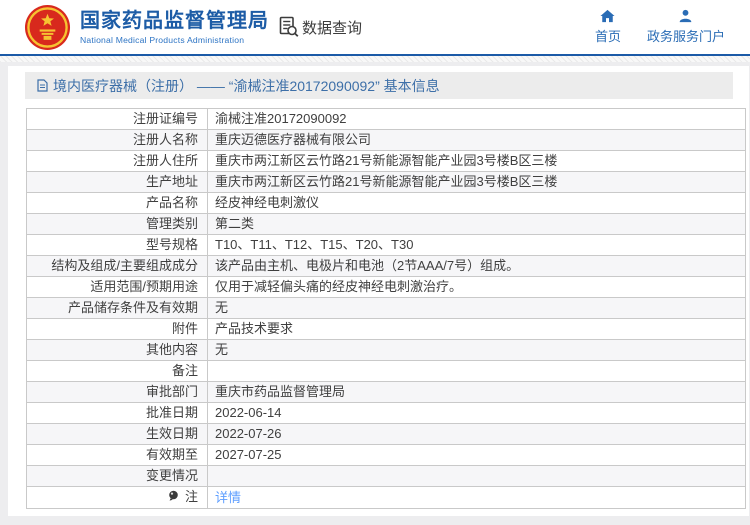 Image resolution: width=750 pixels, height=525 pixels. I want to click on row-value: 该产品由主机、电极片和电池（2节AAA/7号）组成。, so click(476, 266).